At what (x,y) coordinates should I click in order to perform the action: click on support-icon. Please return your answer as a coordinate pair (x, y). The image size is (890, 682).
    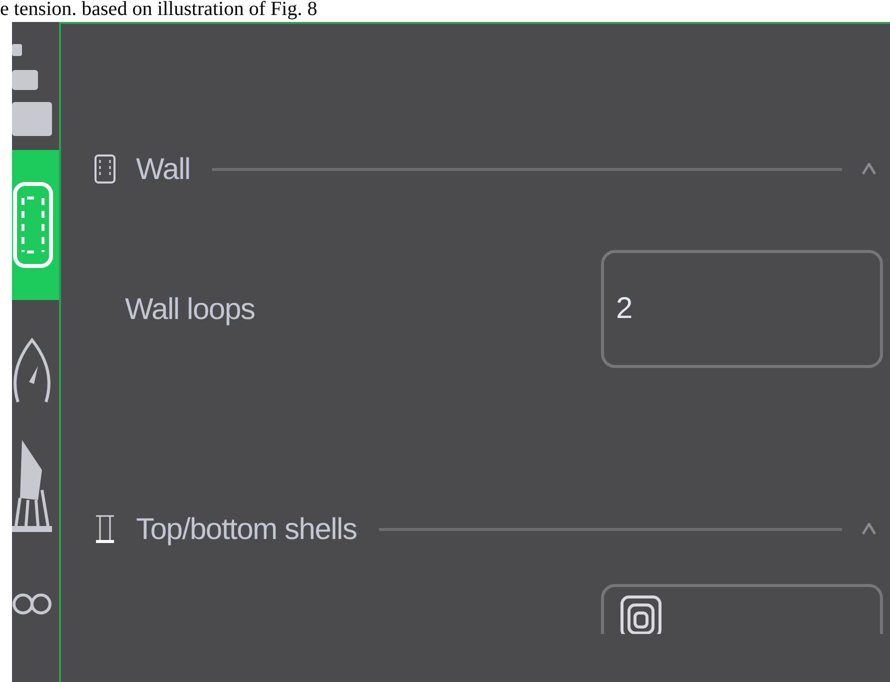
    Looking at the image, I should click on (32, 487).